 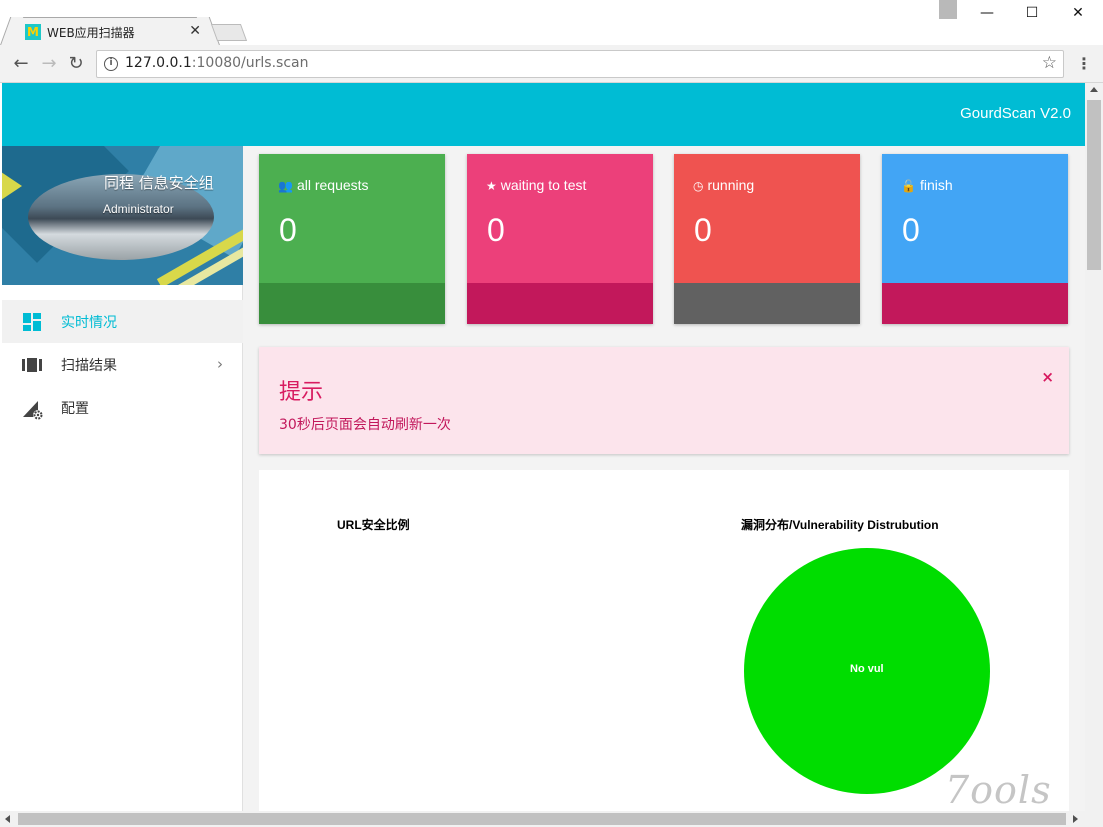 I want to click on app-header: GourdScan V2.0, so click(x=543, y=114).